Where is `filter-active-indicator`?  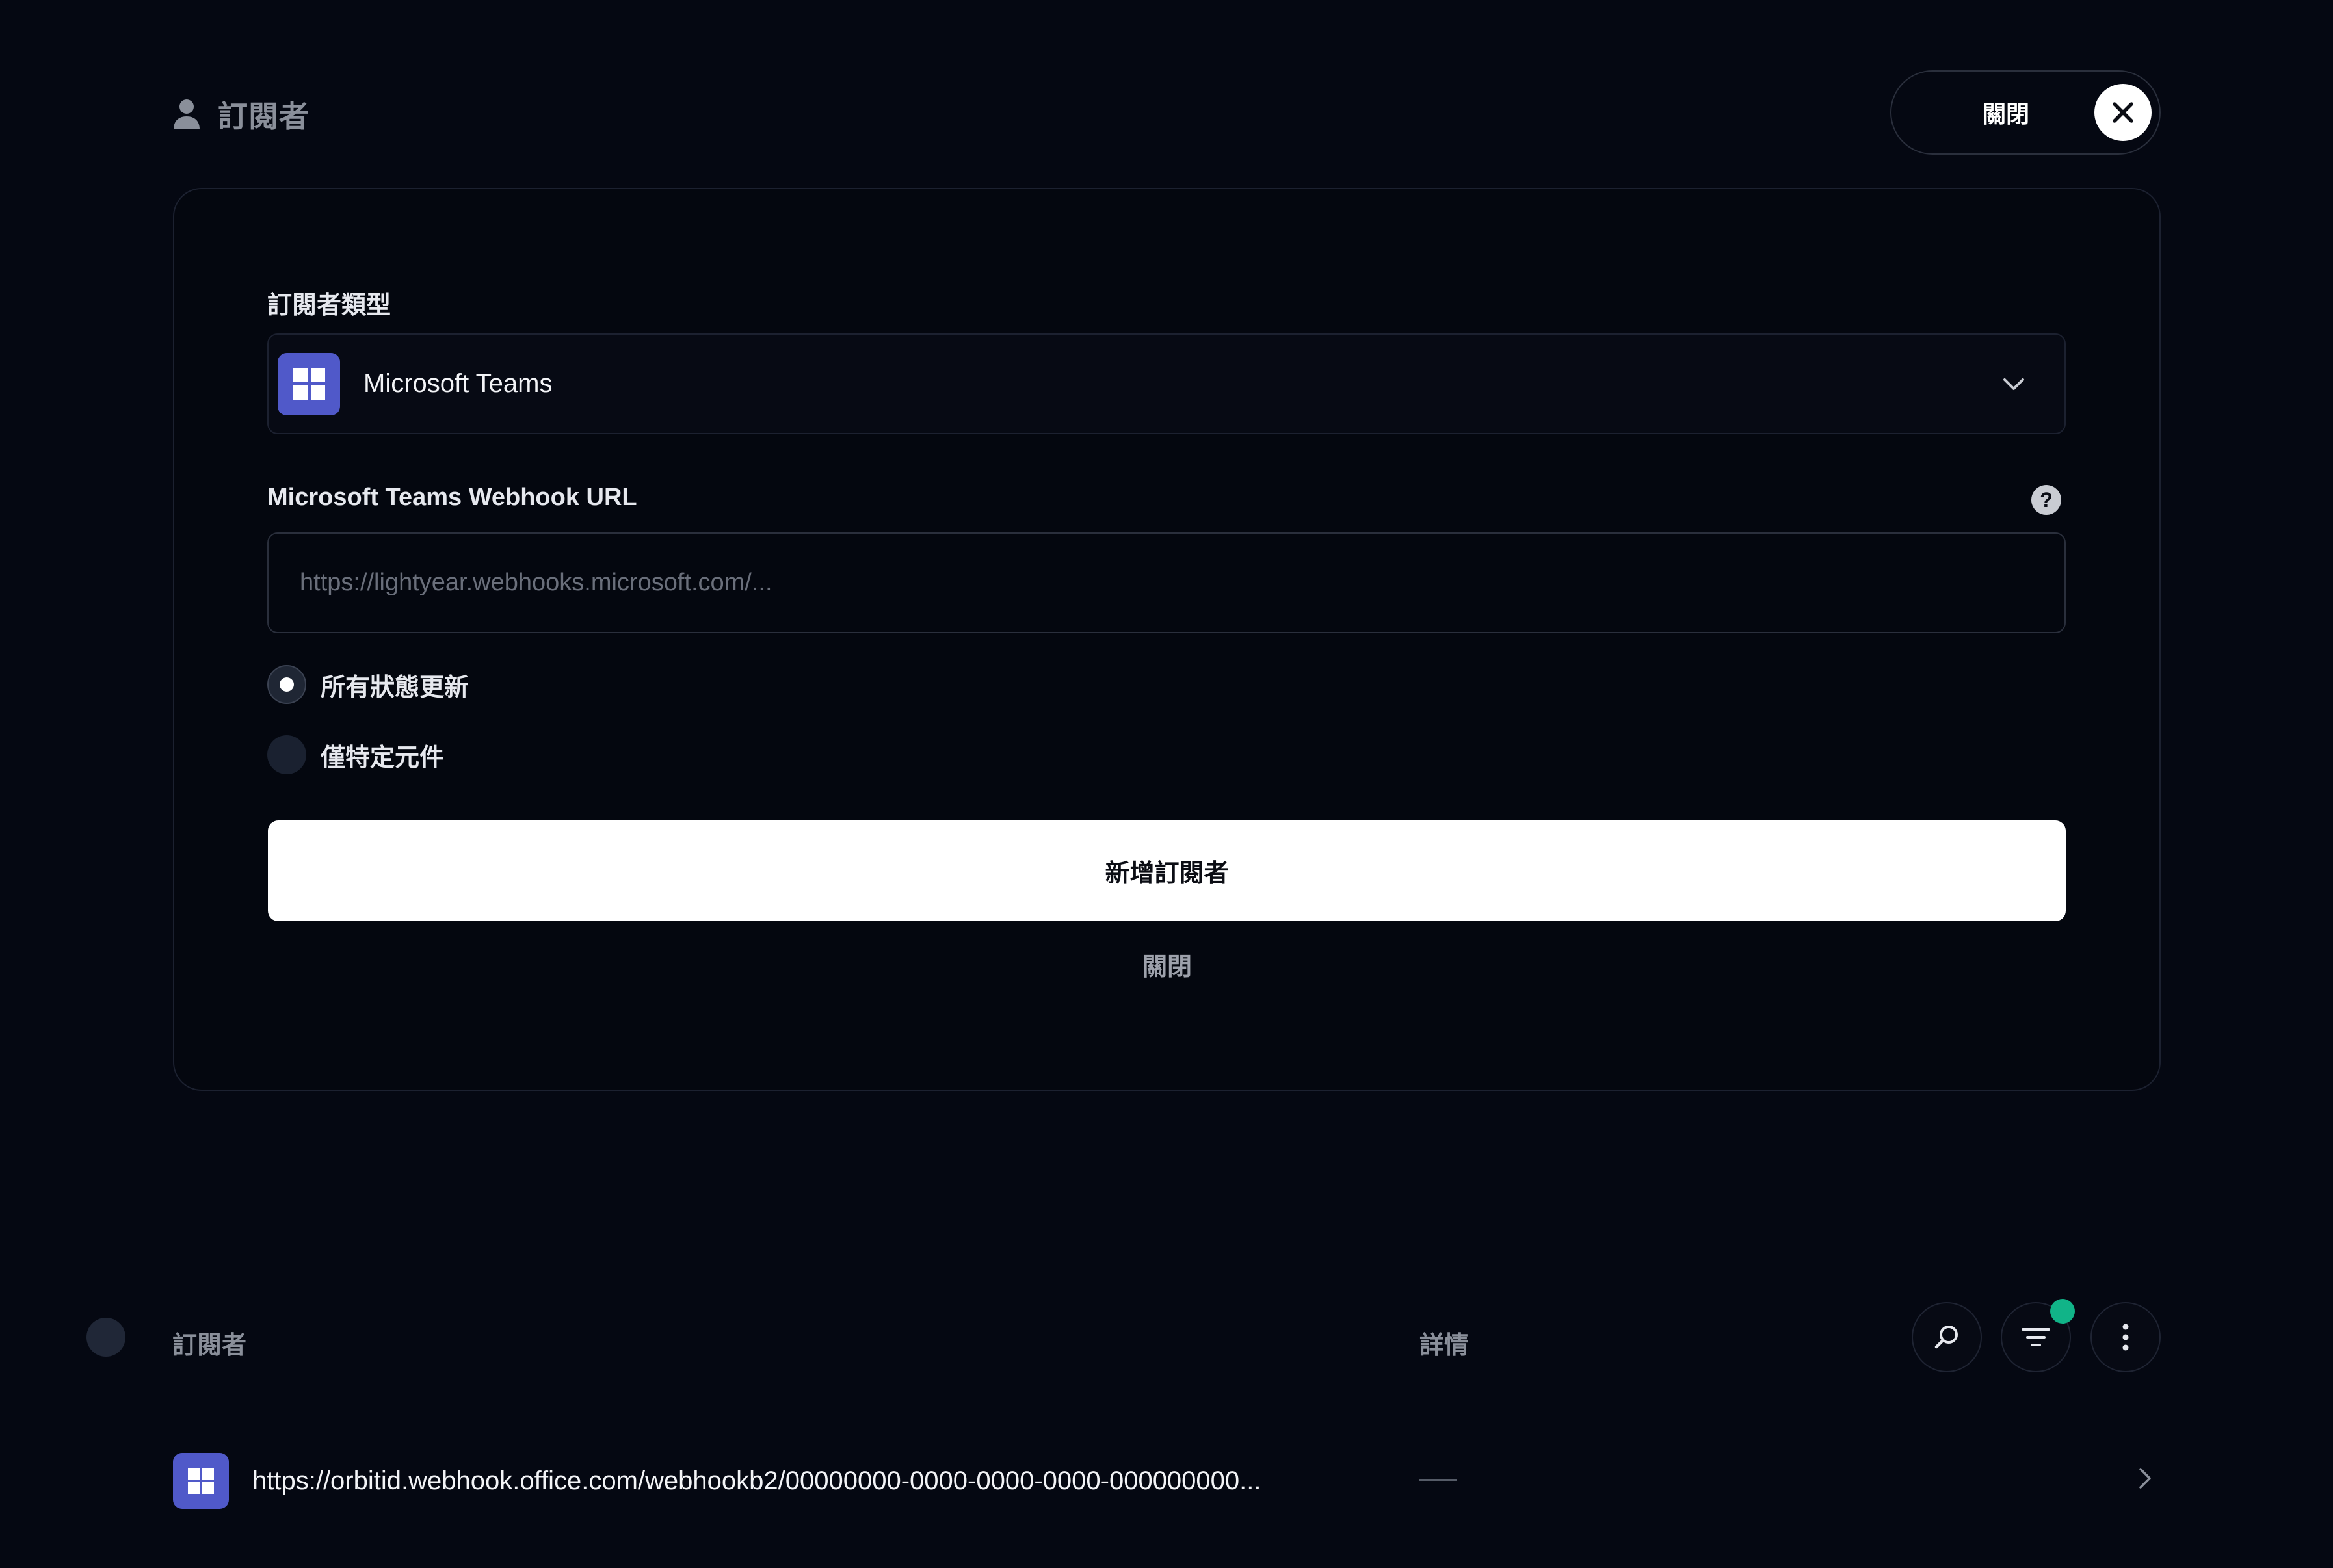 filter-active-indicator is located at coordinates (2062, 1311).